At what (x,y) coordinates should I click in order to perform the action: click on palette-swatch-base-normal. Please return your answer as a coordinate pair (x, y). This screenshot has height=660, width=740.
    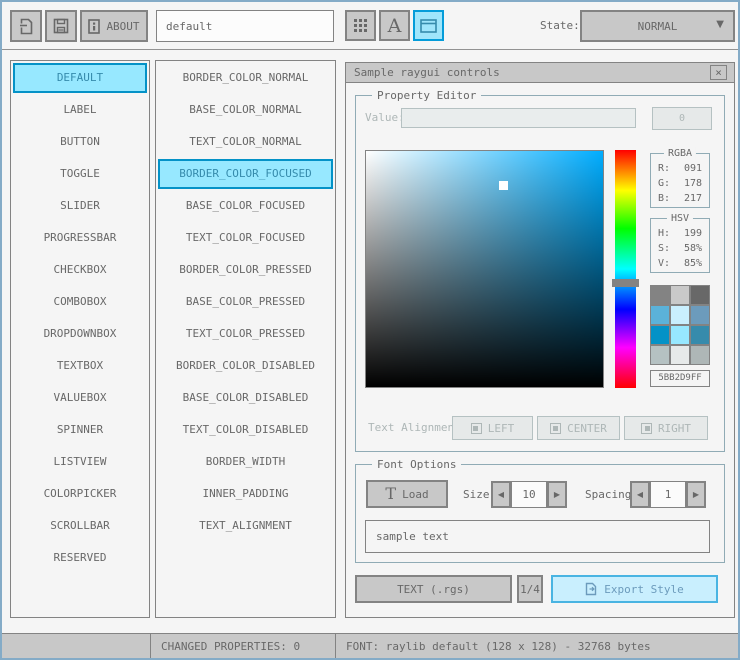
    Looking at the image, I should click on (680, 295).